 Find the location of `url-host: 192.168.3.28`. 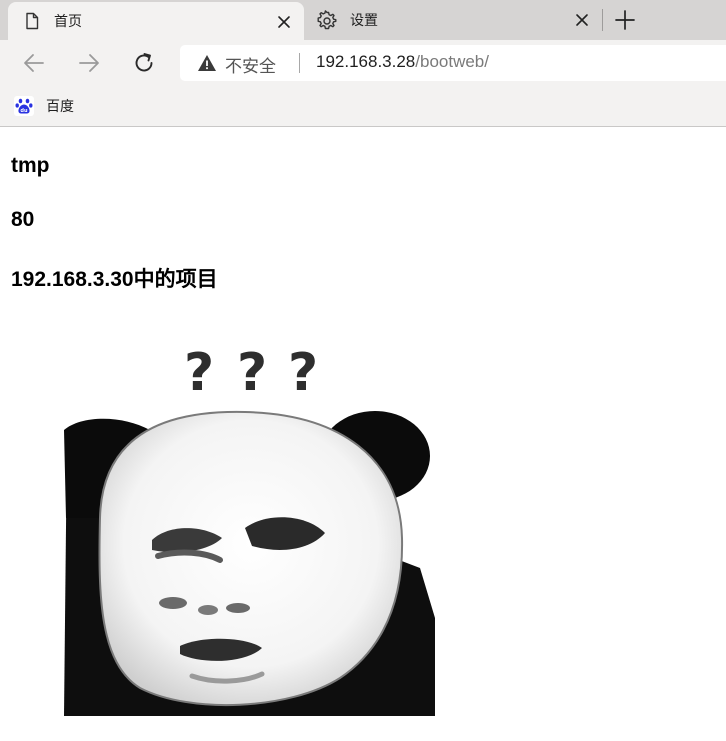

url-host: 192.168.3.28 is located at coordinates (366, 61).